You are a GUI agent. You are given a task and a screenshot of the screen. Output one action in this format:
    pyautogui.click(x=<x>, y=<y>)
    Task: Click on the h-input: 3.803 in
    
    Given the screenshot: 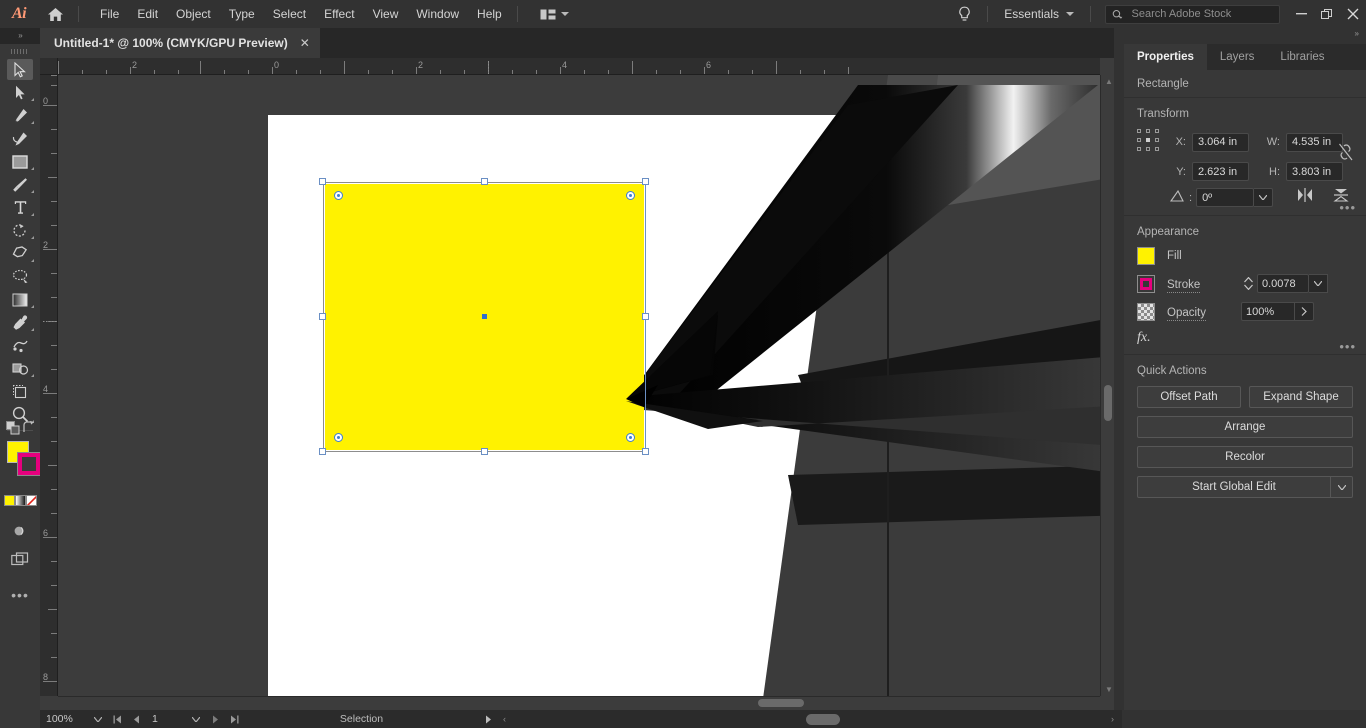 What is the action you would take?
    pyautogui.click(x=1314, y=171)
    